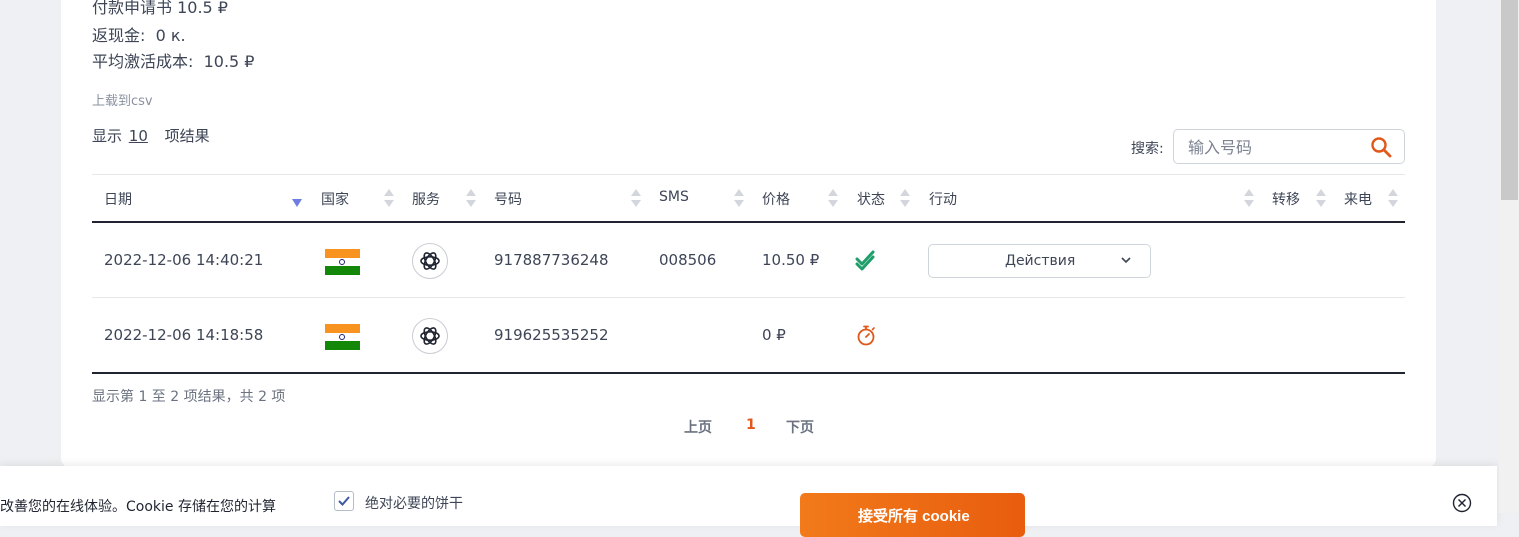 The image size is (1519, 537). I want to click on cashback-value: 0 к., so click(170, 35).